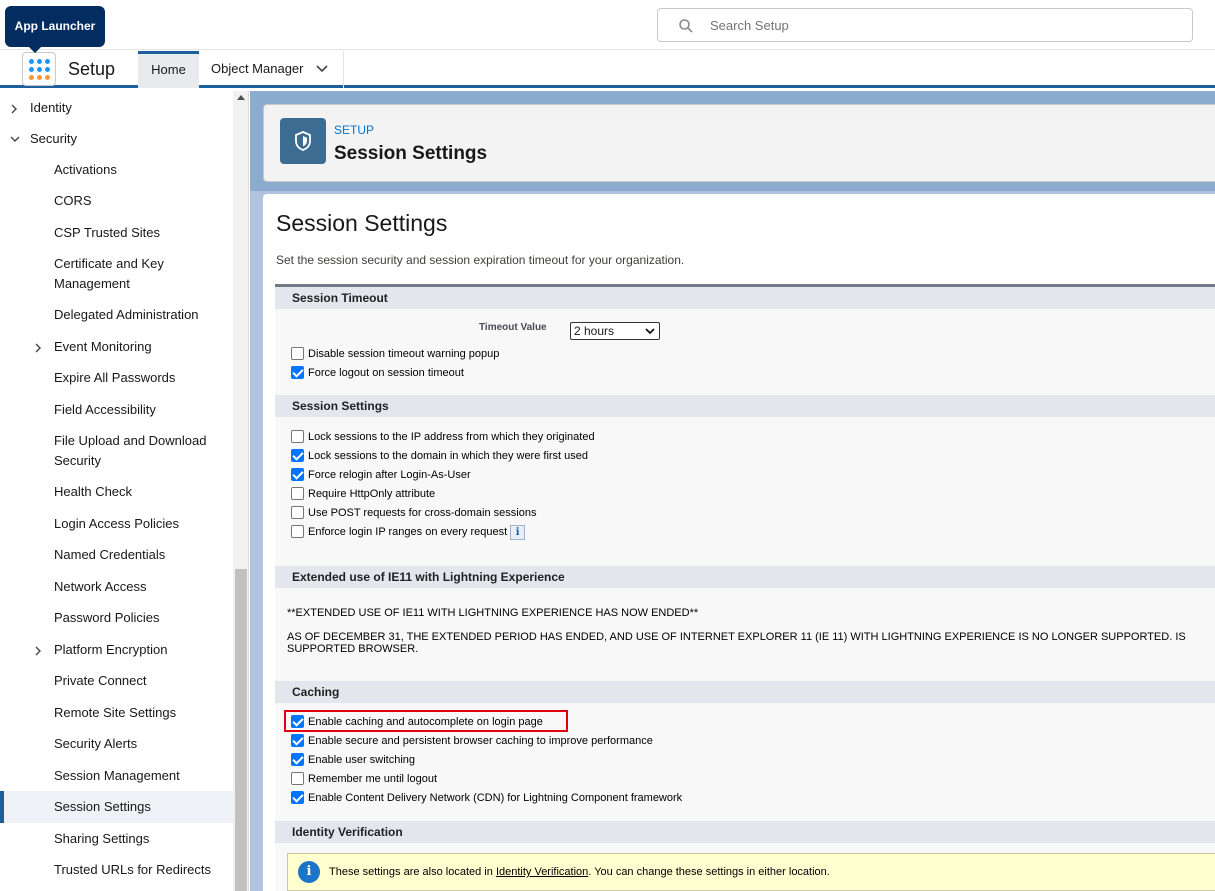 Image resolution: width=1215 pixels, height=891 pixels. I want to click on option-enable-user-switching: Enable user switching, so click(353, 760).